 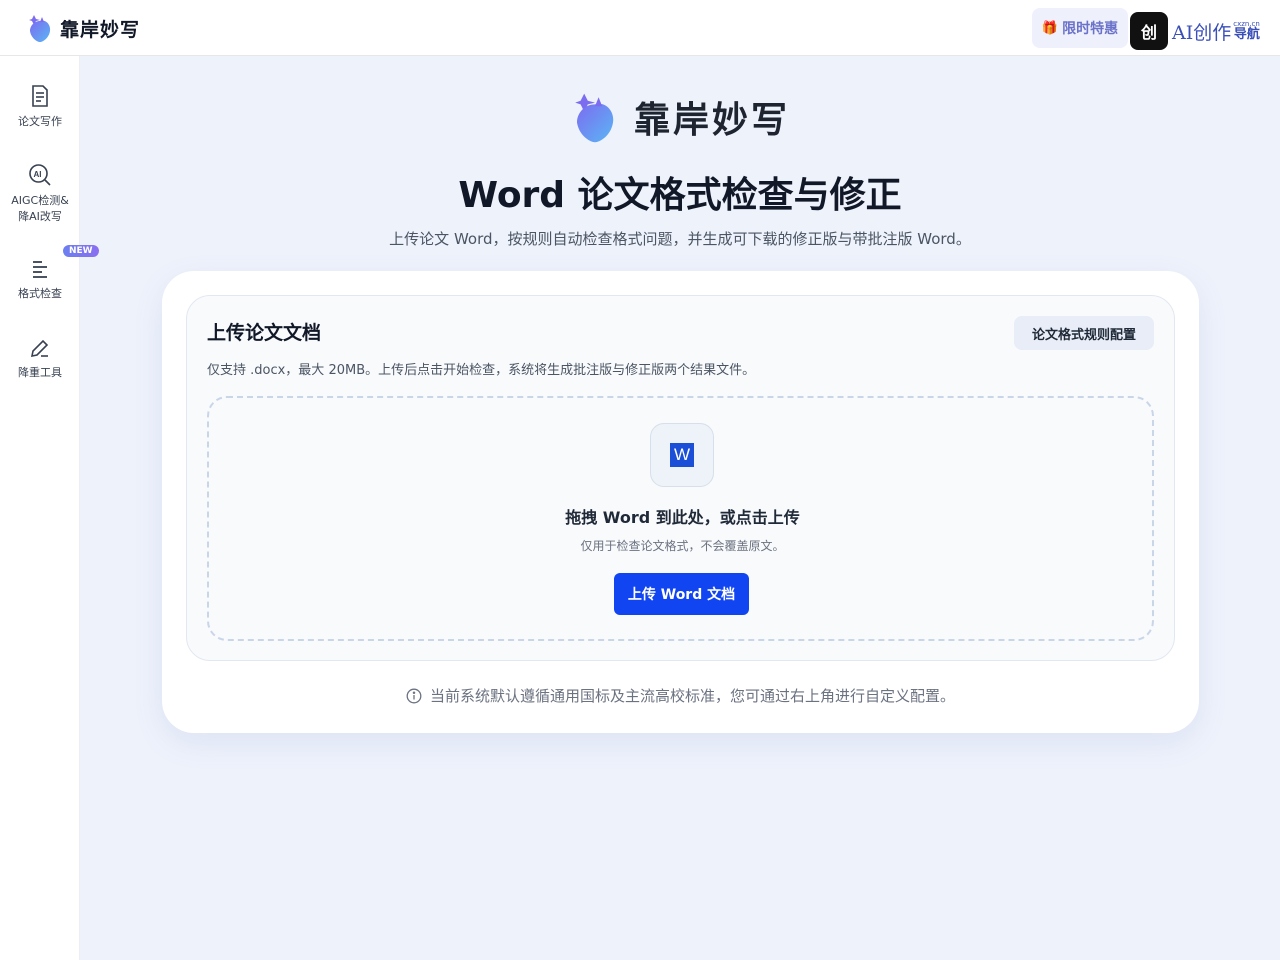 What do you see at coordinates (100, 29) in the screenshot?
I see `brand-name: 靠岸妙写` at bounding box center [100, 29].